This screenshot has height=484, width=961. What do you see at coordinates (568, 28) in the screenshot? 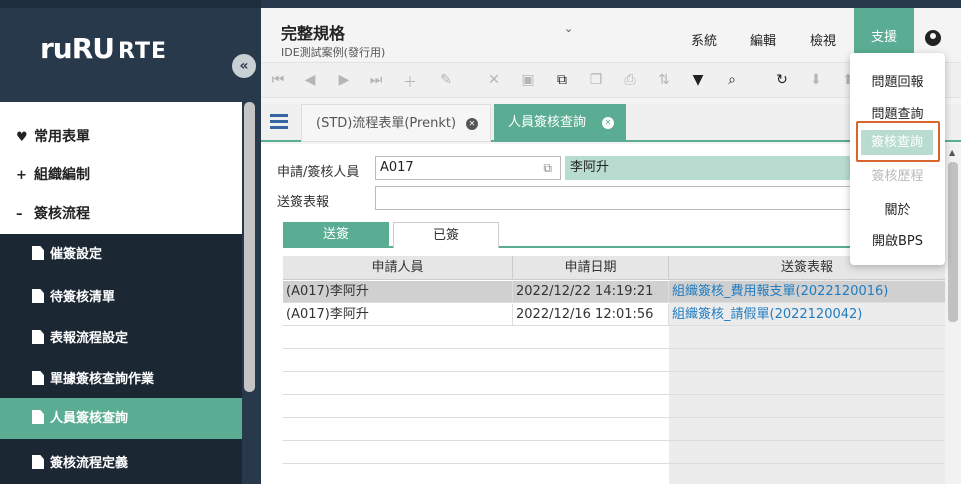
I see `chevron-down-icon: ⌄` at bounding box center [568, 28].